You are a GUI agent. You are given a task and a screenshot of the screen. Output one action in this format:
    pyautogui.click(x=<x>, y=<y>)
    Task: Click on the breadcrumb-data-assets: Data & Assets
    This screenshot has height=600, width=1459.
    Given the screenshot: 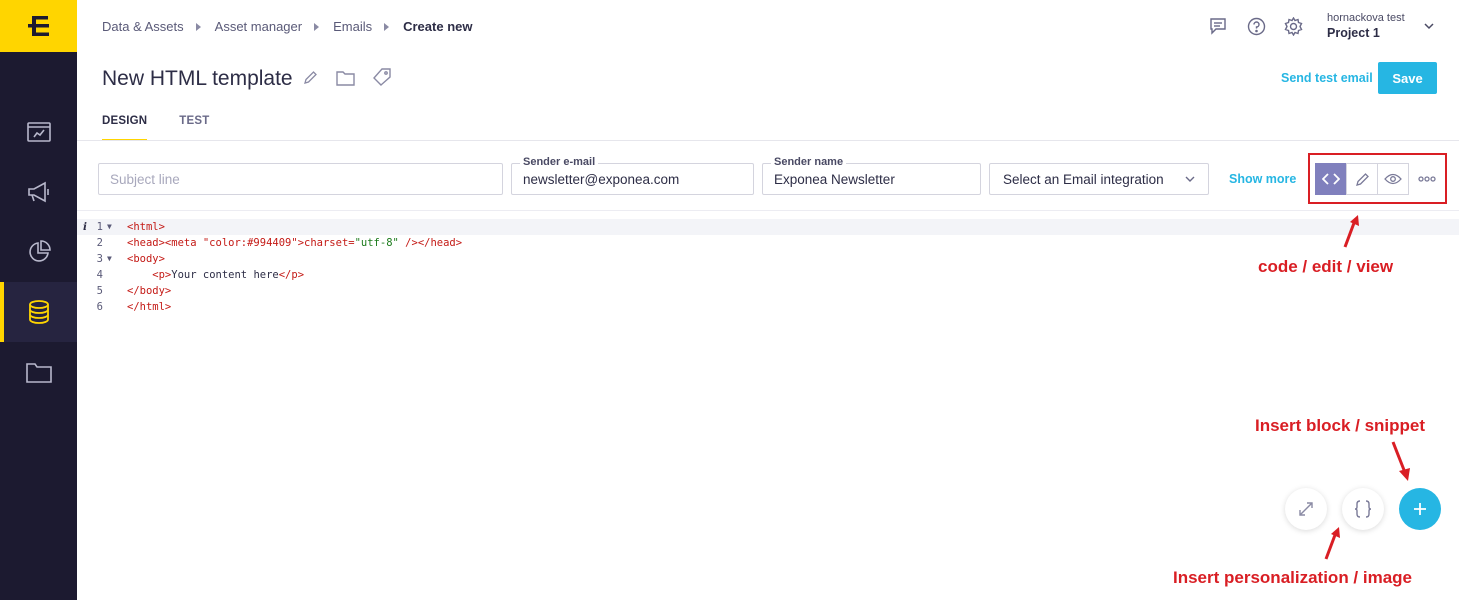 What is the action you would take?
    pyautogui.click(x=143, y=26)
    